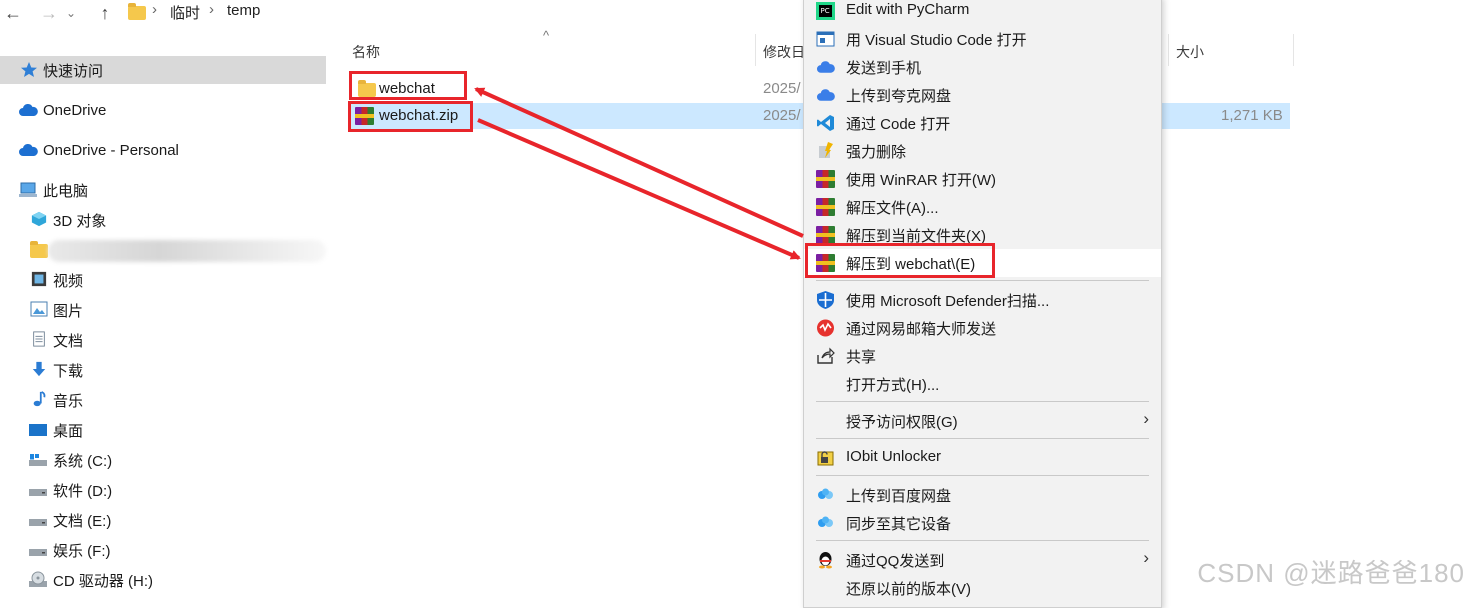  What do you see at coordinates (1331, 573) in the screenshot?
I see `watermark: CSDN @迷路爸爸180` at bounding box center [1331, 573].